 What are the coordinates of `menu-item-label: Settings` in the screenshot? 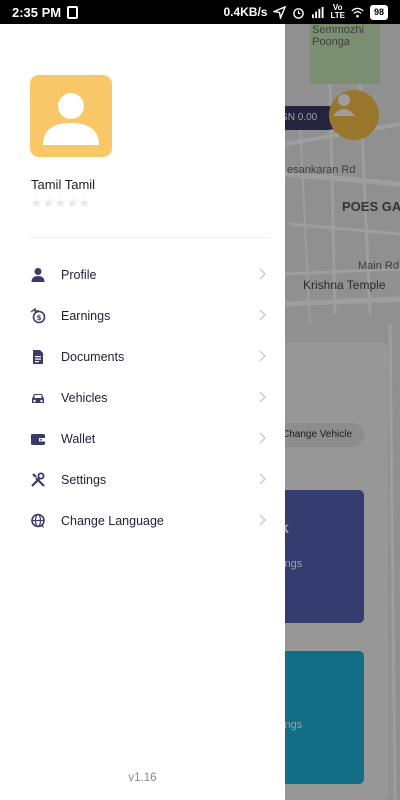 It's located at (84, 479).